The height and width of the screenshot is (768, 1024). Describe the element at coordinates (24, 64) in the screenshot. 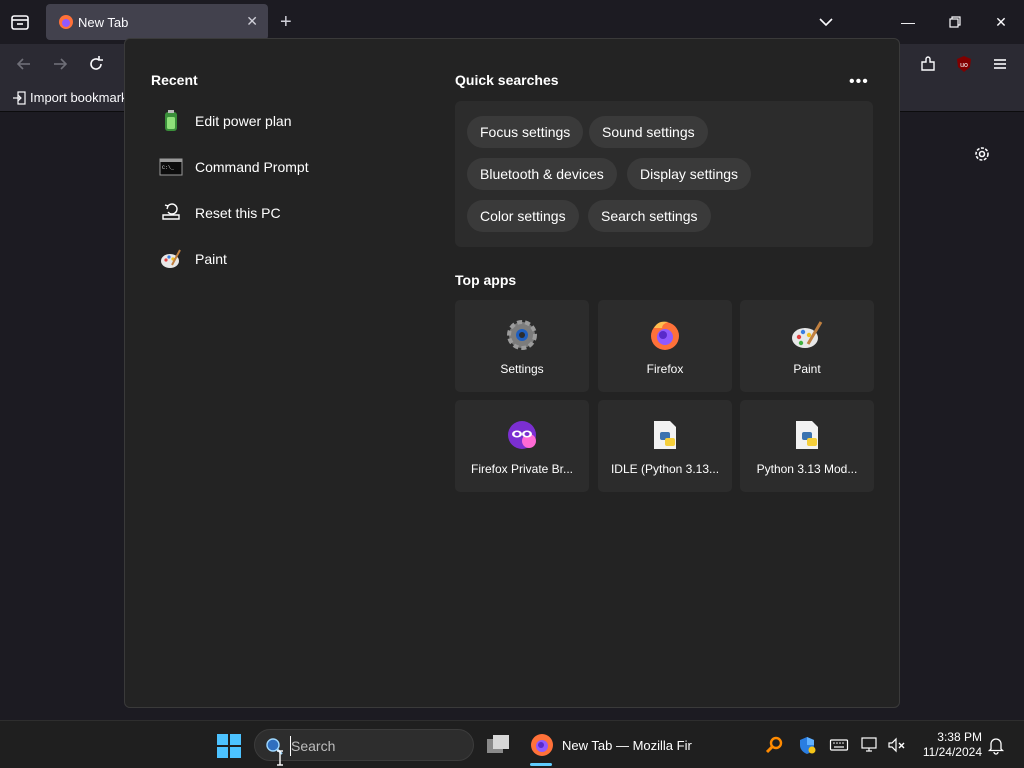

I see `back-icon` at that location.